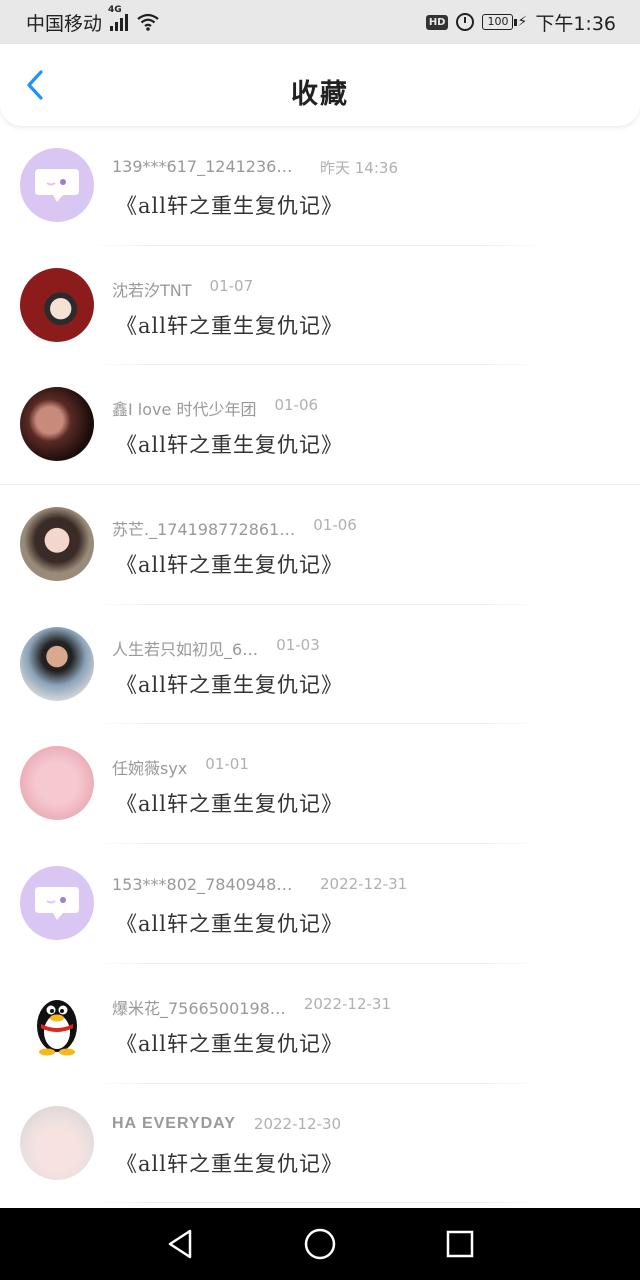 This screenshot has height=1280, width=640. I want to click on battery-level: 100, so click(498, 22).